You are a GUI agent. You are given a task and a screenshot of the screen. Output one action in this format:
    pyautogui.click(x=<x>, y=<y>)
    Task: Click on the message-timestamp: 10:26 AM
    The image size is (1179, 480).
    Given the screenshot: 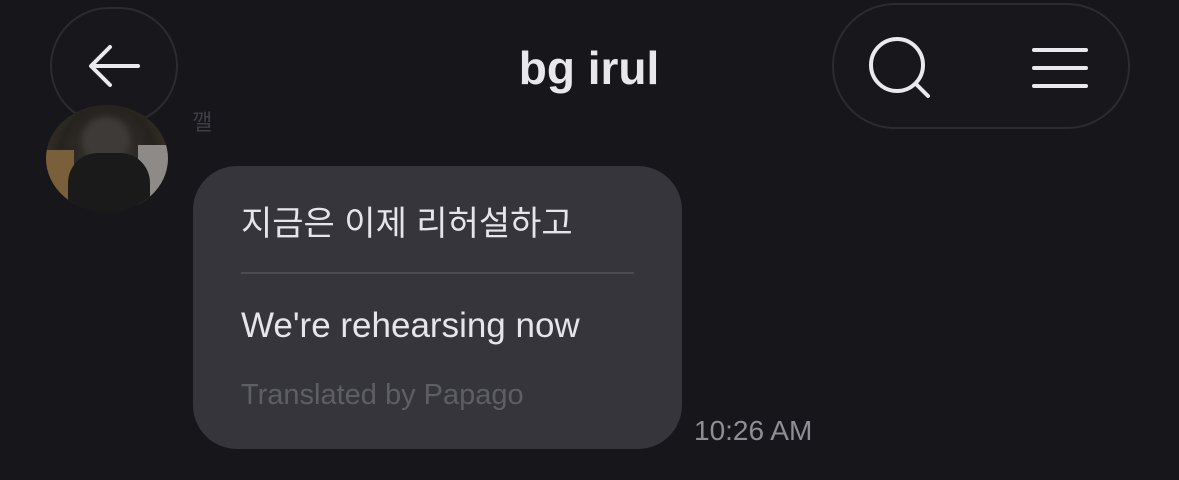 What is the action you would take?
    pyautogui.click(x=753, y=430)
    